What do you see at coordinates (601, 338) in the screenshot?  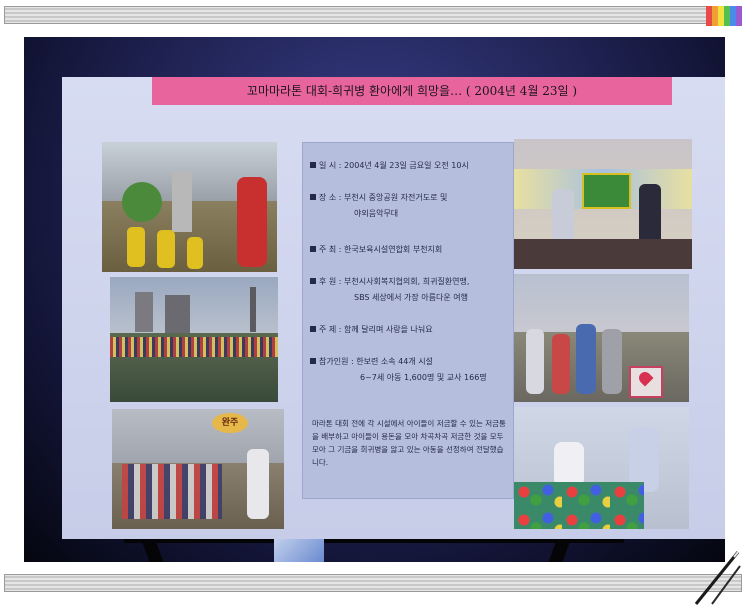 I see `photo-children-group` at bounding box center [601, 338].